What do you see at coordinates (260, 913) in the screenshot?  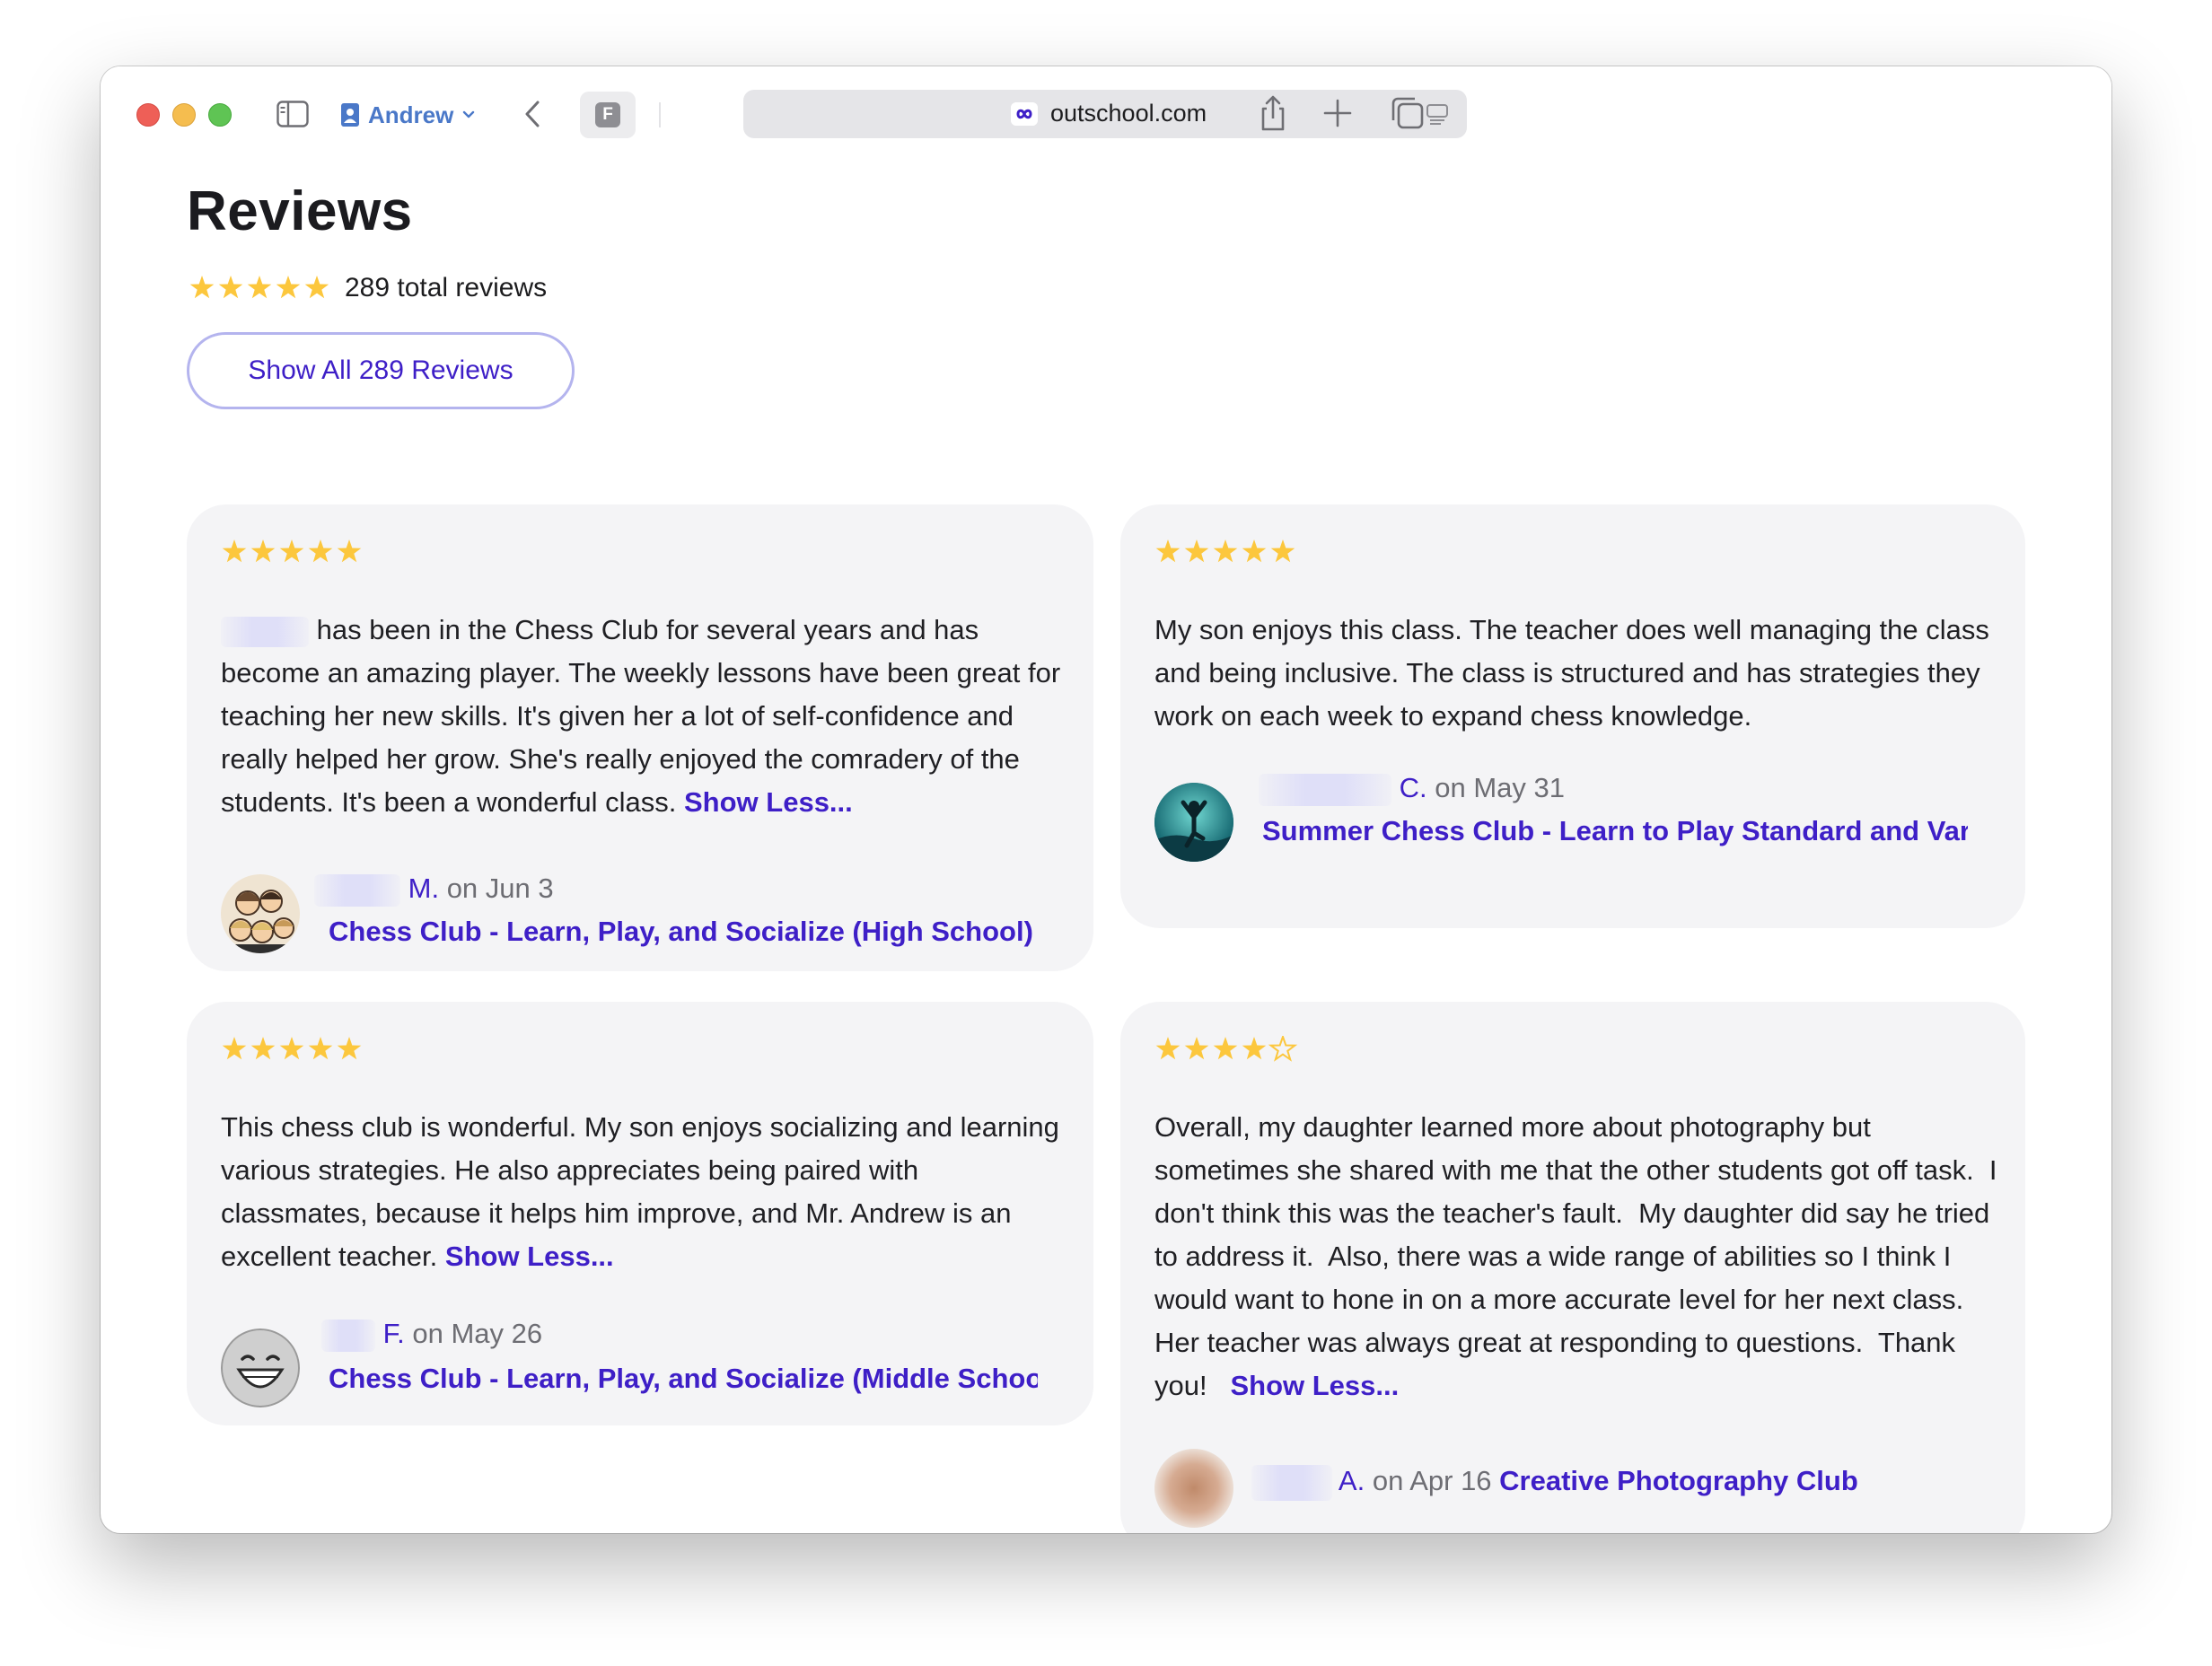 I see `family-cartoon-avatar` at bounding box center [260, 913].